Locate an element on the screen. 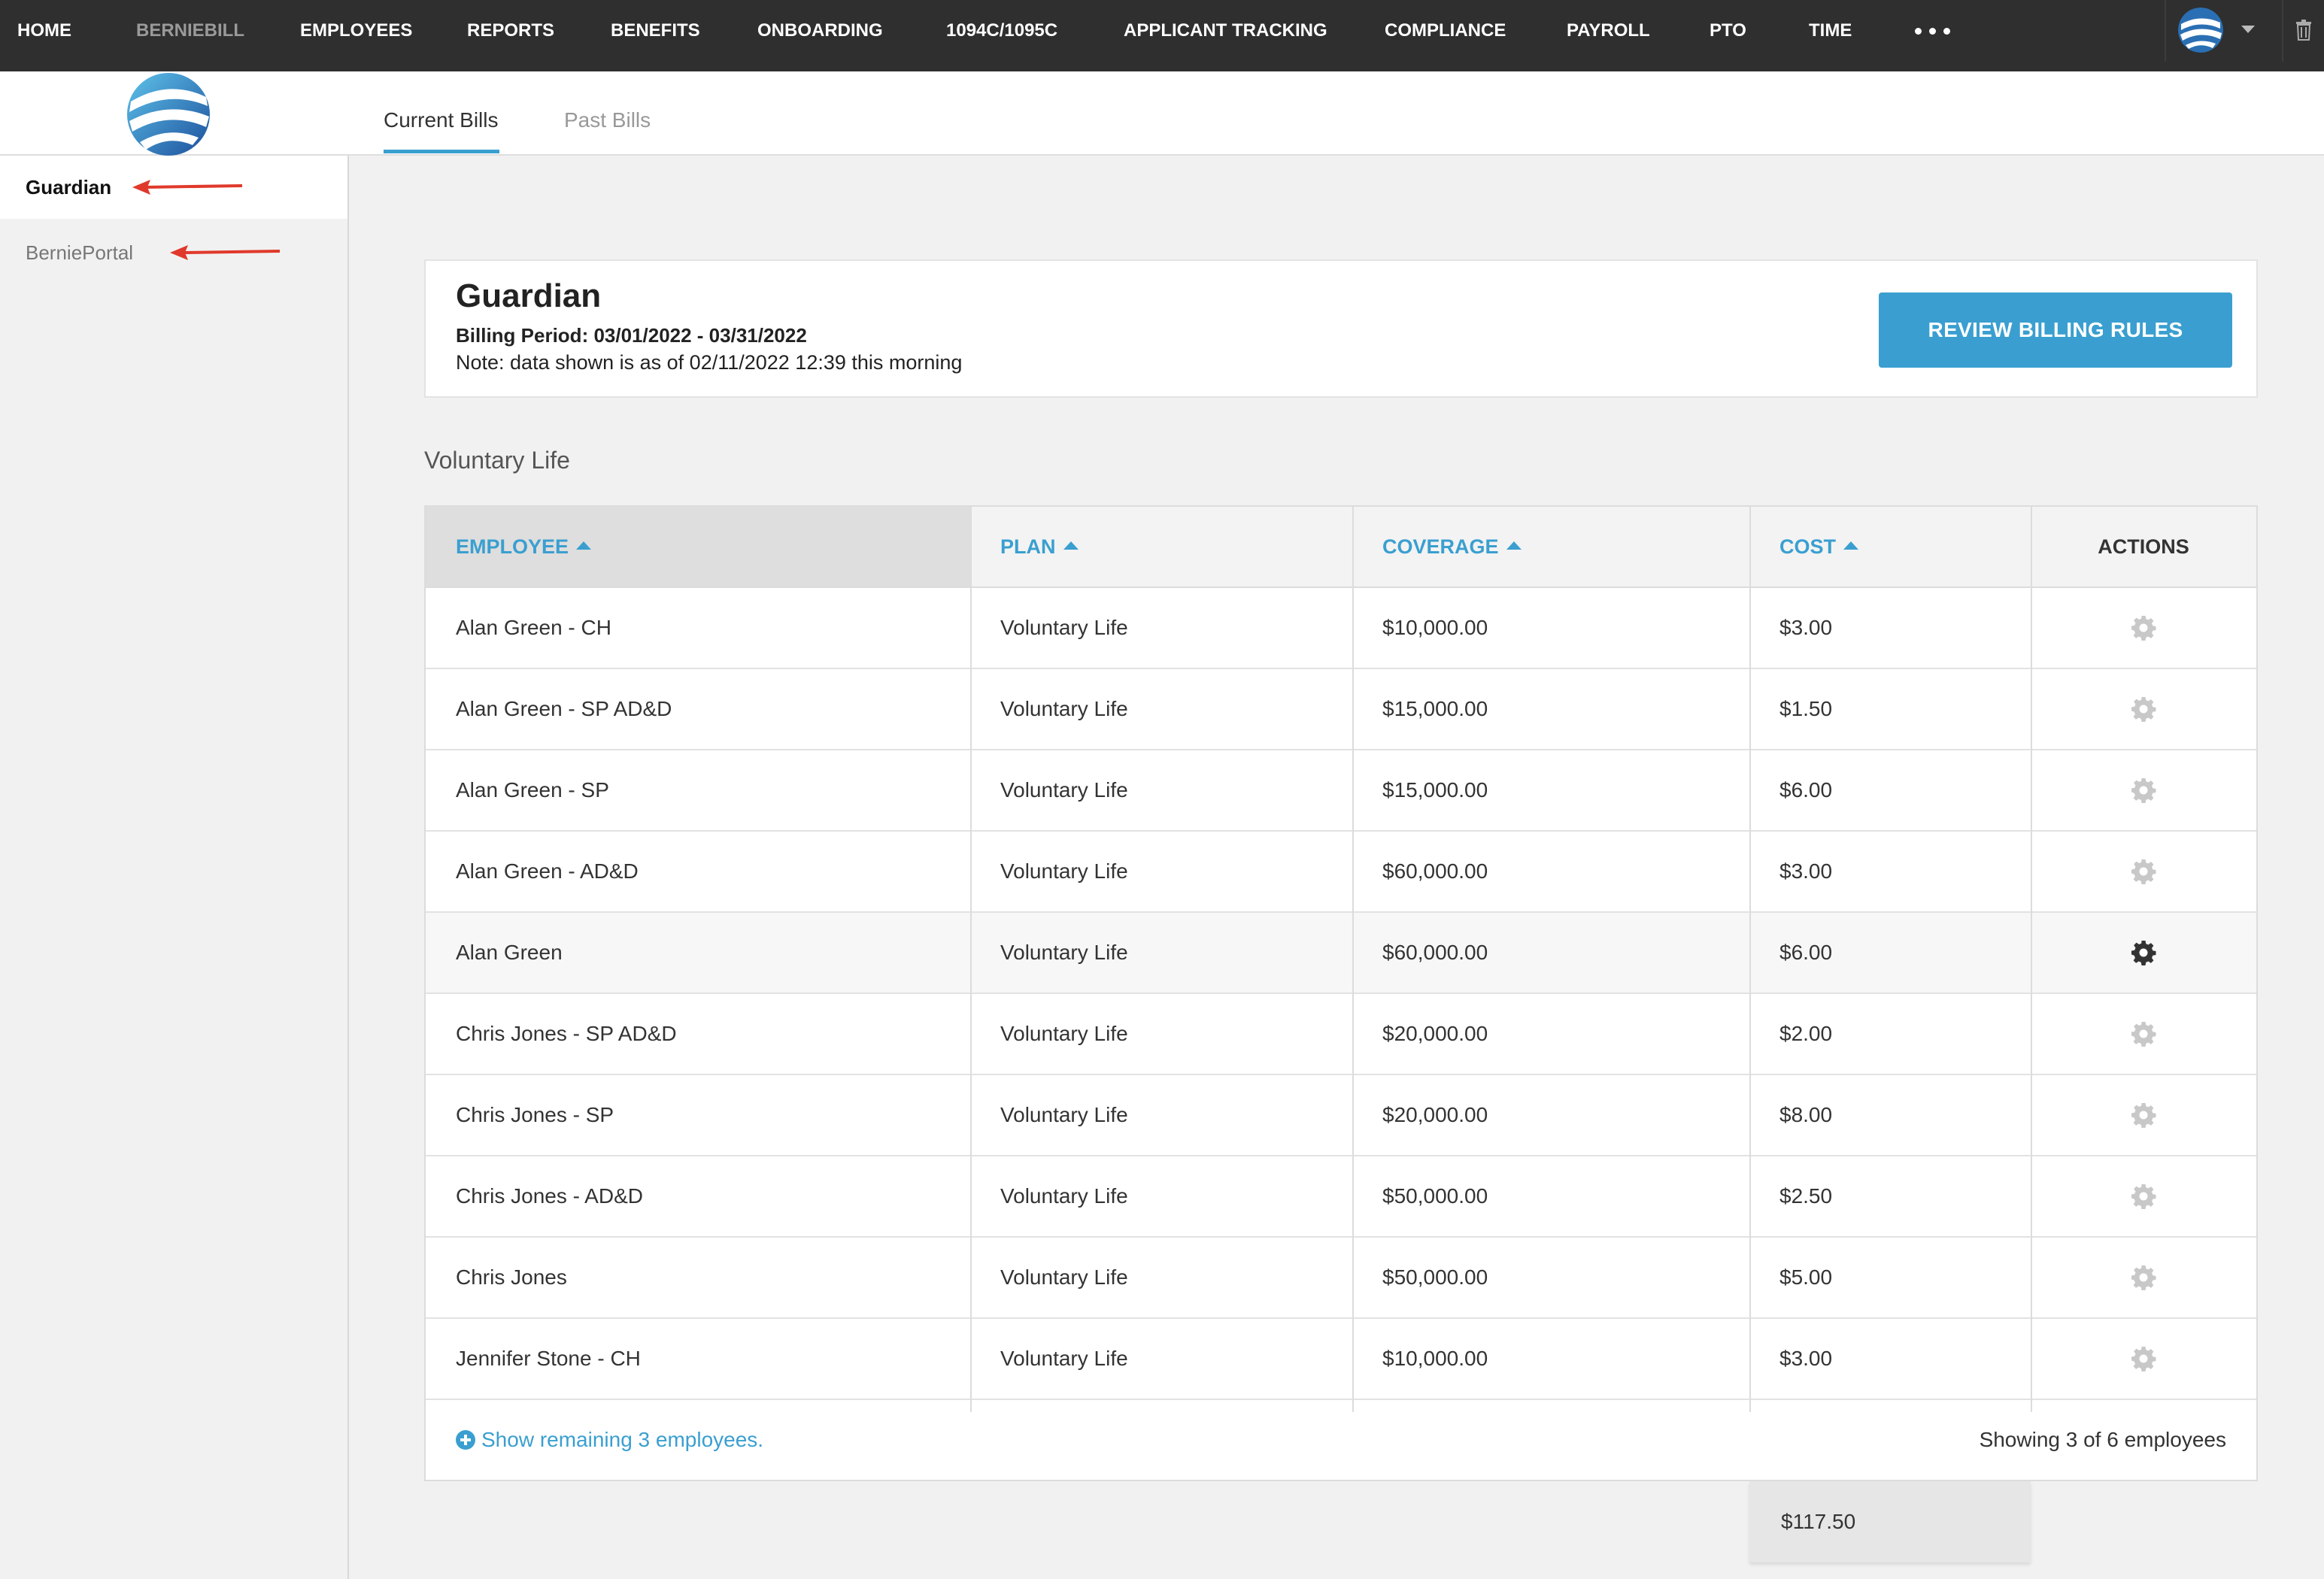 This screenshot has height=1579, width=2324. sidebar: Guardian BerniePortal is located at coordinates (174, 867).